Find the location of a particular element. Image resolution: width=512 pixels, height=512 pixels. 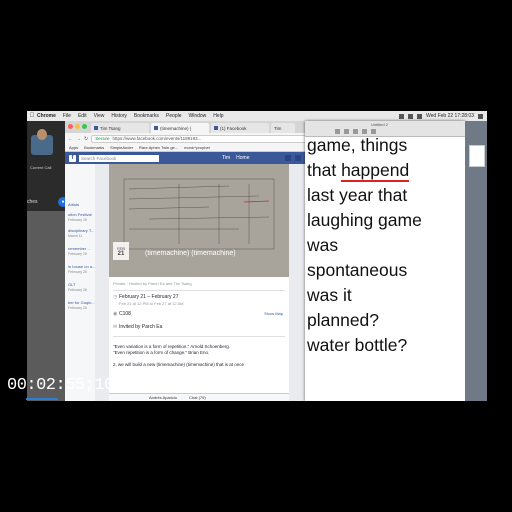

menu-bookmarks: Bookmarks is located at coordinates (146, 116).